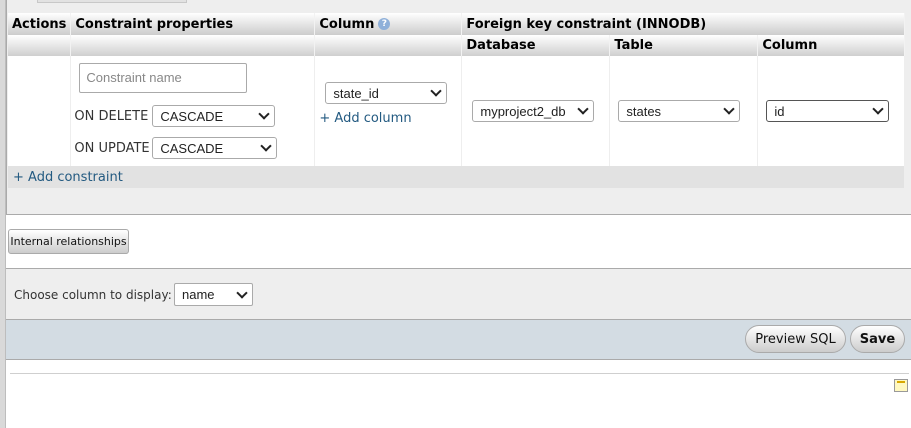 The image size is (911, 428). I want to click on header-constraint-properties: Constraint properties, so click(193, 24).